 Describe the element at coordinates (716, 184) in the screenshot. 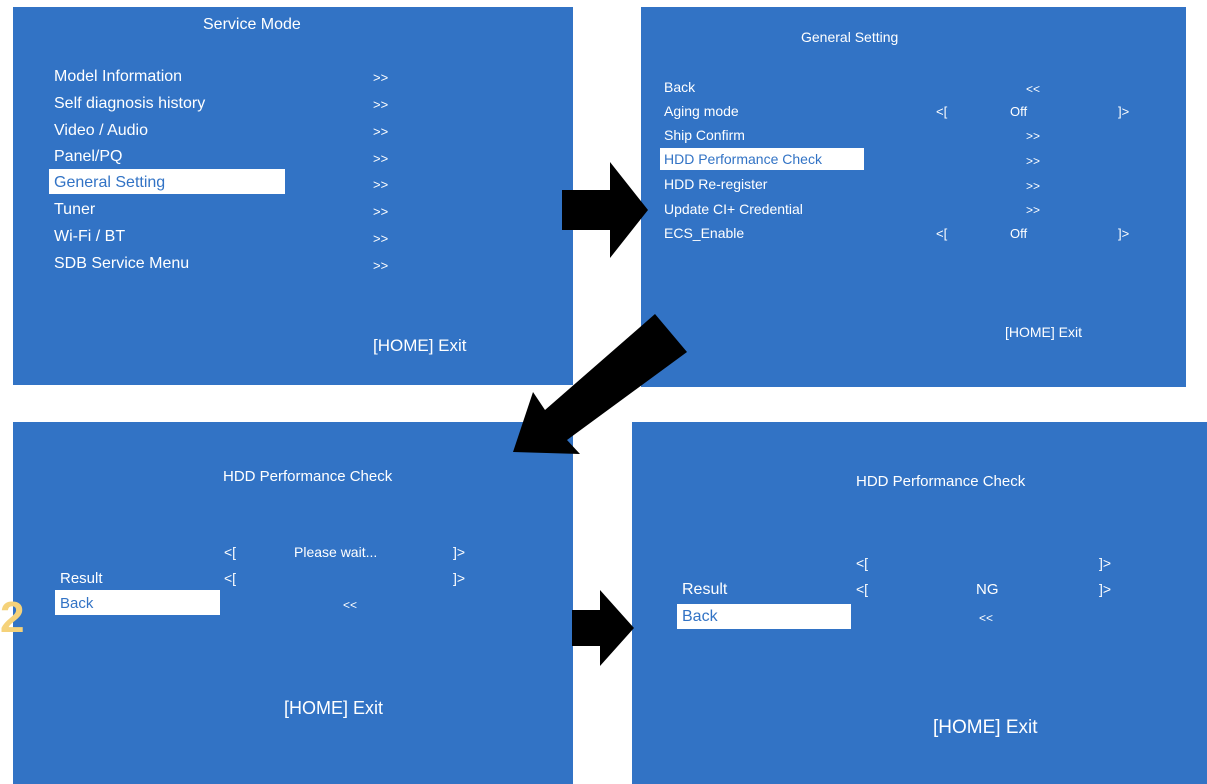

I see `menu-item-label: HDD Re-register` at that location.